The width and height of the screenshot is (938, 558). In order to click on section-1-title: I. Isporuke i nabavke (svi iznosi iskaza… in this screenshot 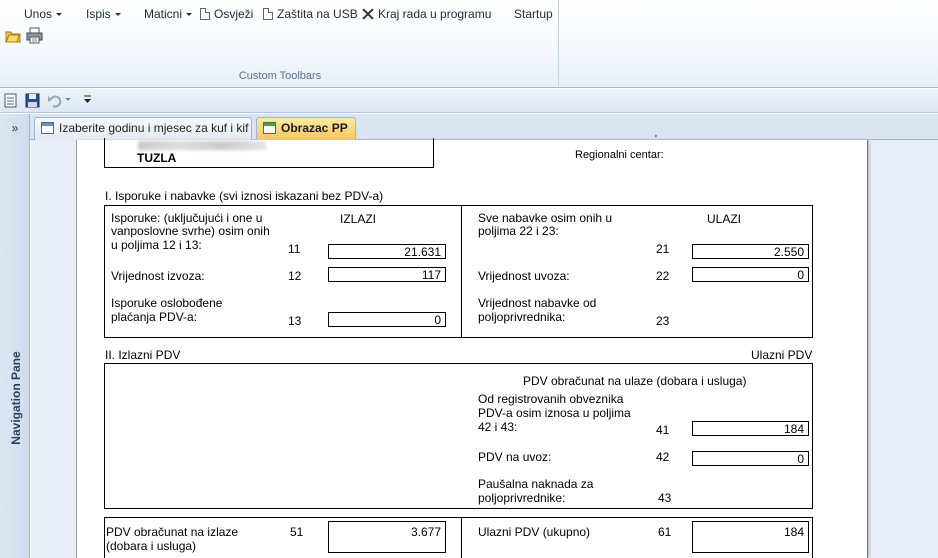, I will do `click(244, 196)`.